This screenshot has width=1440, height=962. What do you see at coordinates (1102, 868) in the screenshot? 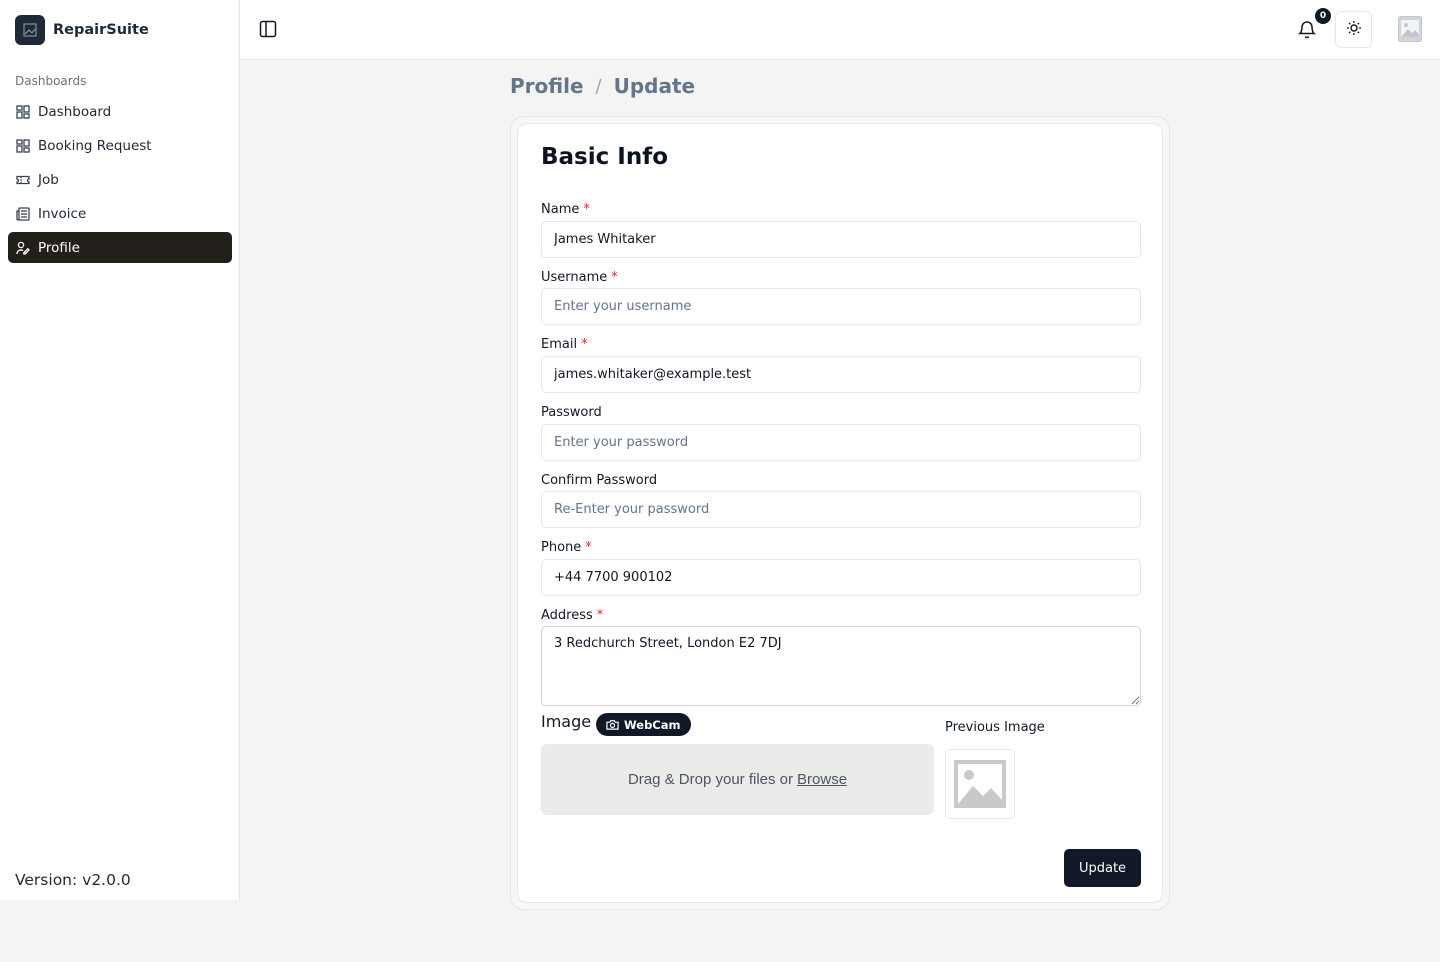
I see `update-button: Update` at bounding box center [1102, 868].